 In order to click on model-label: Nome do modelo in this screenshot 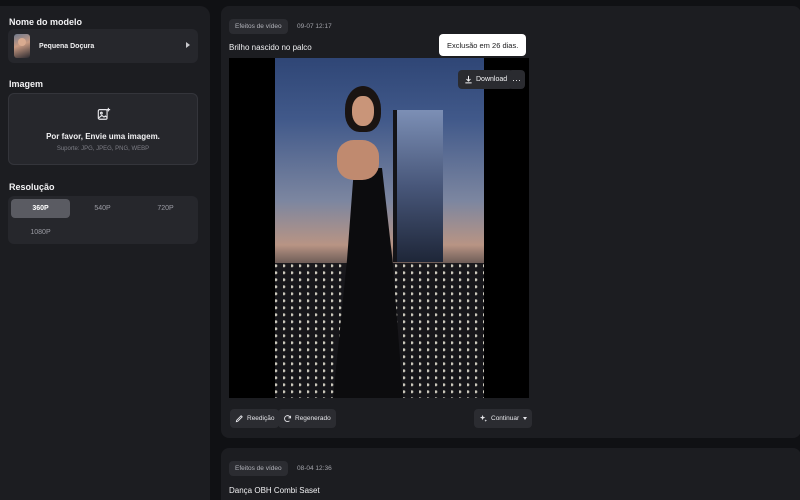, I will do `click(46, 22)`.